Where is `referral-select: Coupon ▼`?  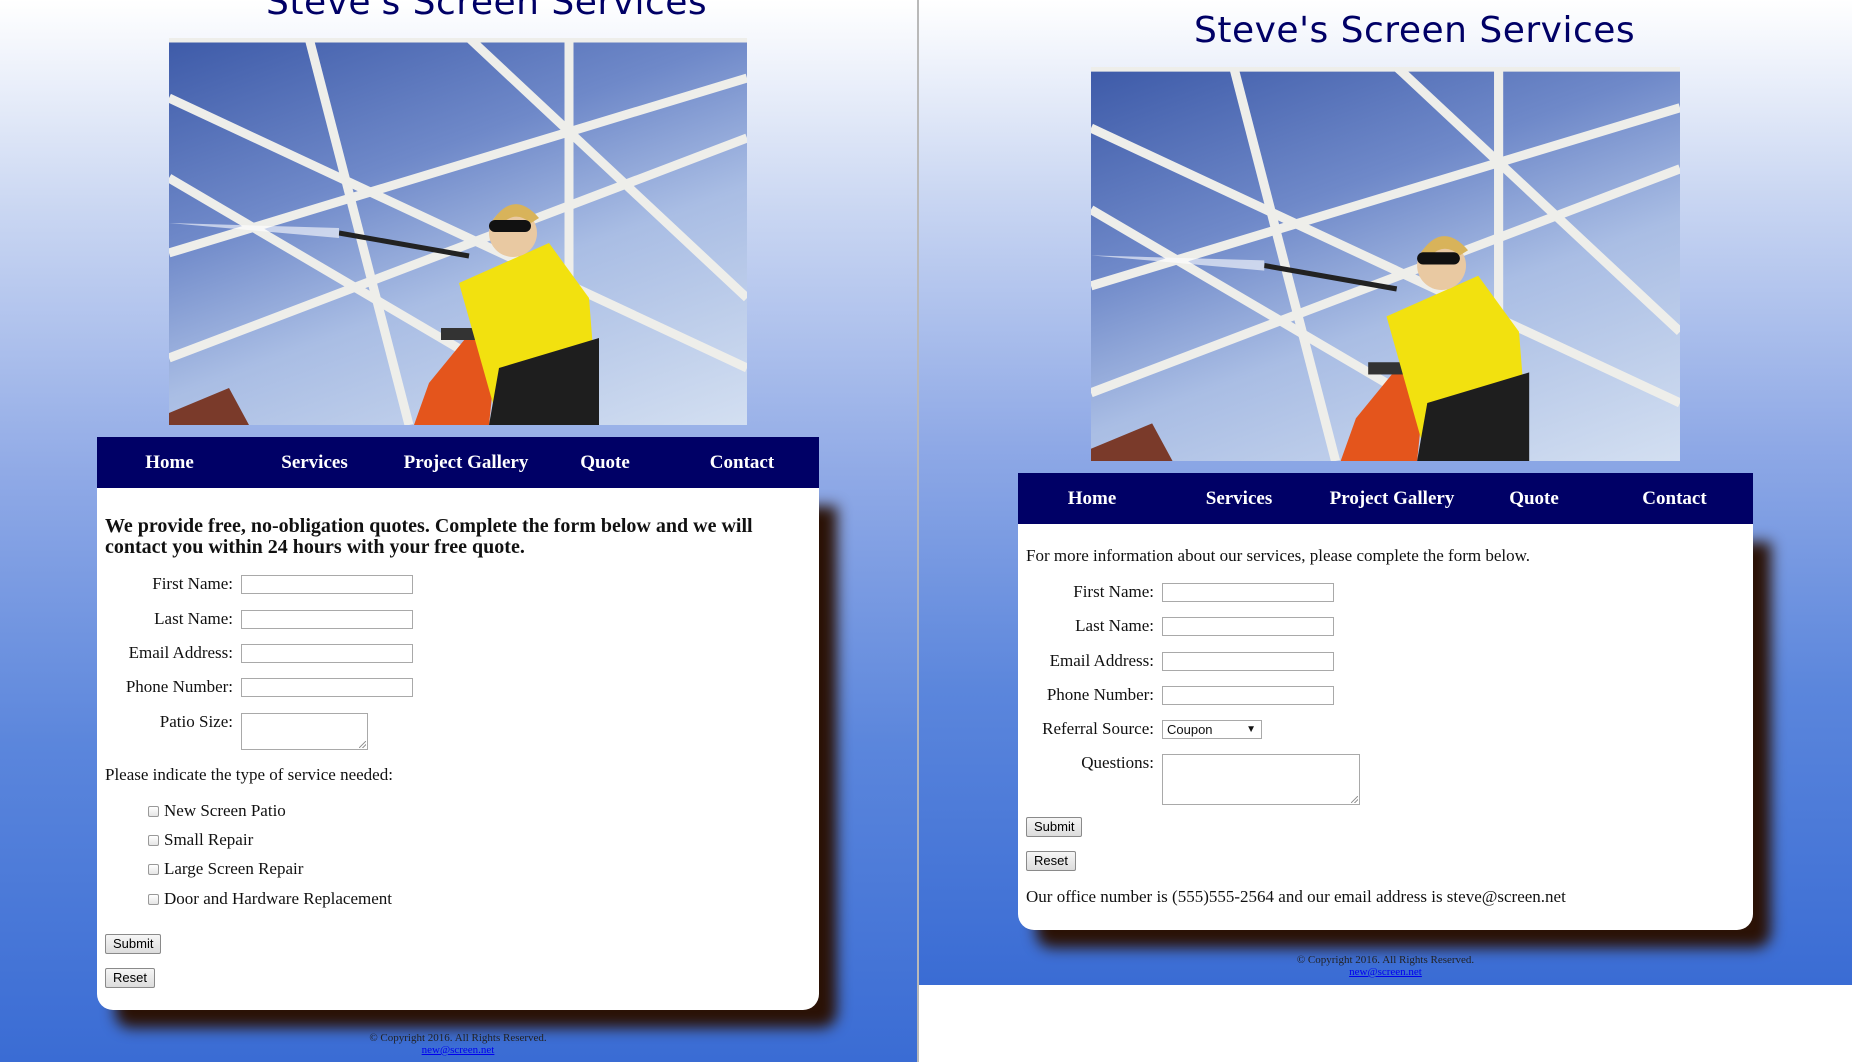
referral-select: Coupon ▼ is located at coordinates (1212, 729).